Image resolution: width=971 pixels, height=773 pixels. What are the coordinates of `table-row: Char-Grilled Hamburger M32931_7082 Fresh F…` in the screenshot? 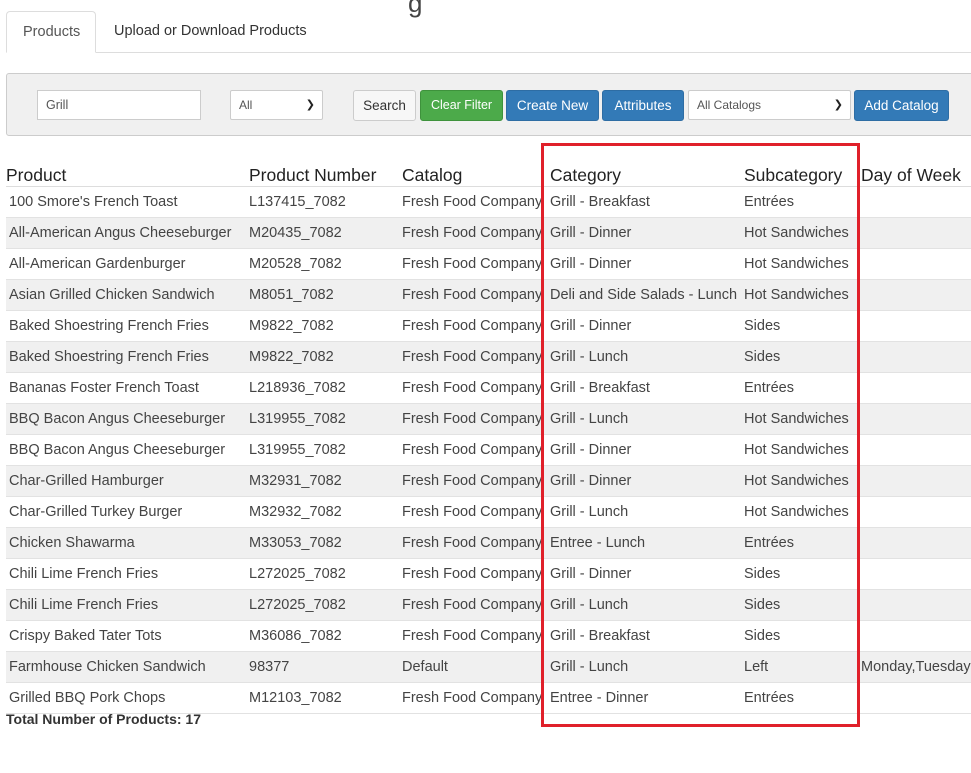 It's located at (488, 481).